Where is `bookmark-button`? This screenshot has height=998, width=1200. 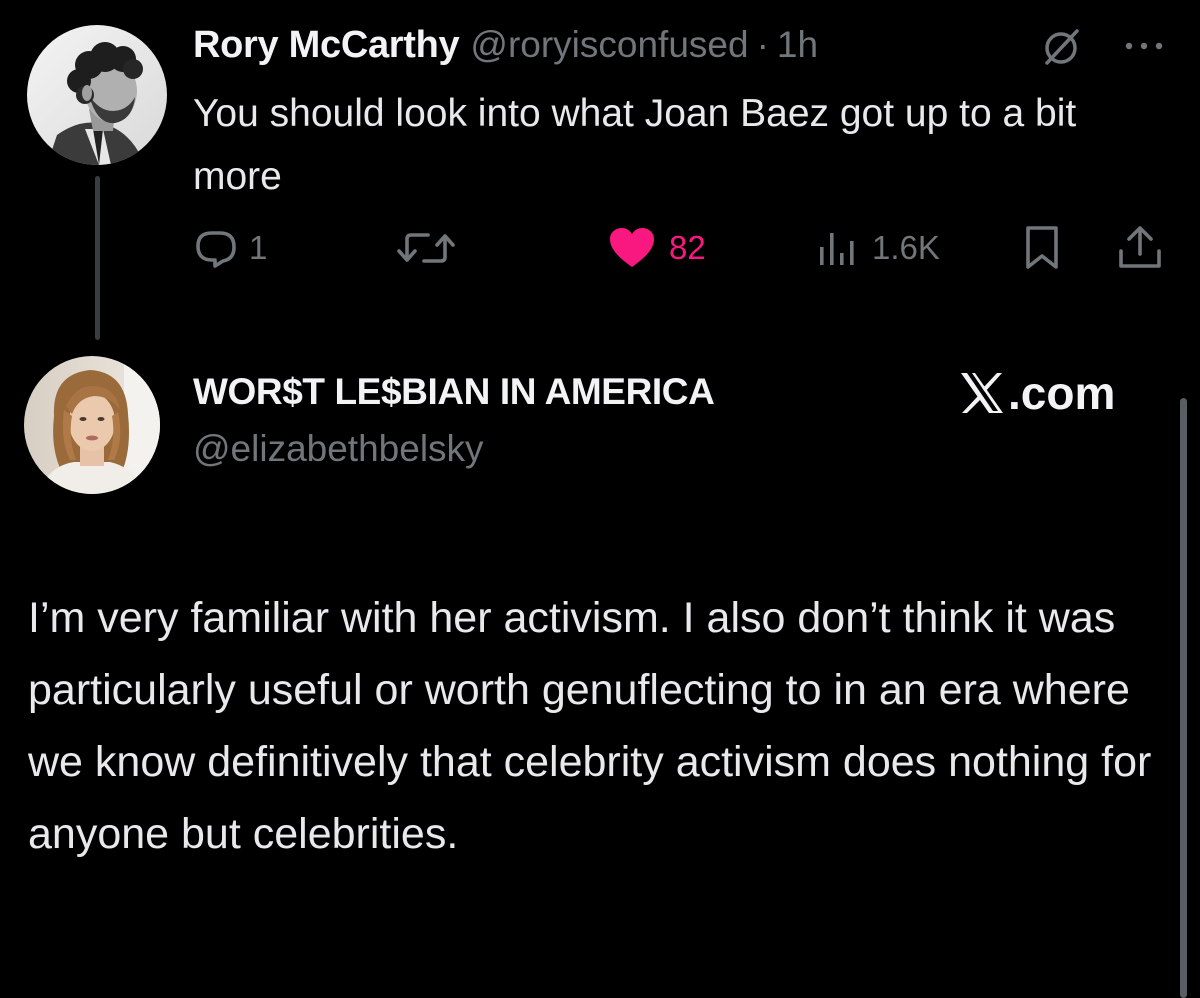
bookmark-button is located at coordinates (1042, 248).